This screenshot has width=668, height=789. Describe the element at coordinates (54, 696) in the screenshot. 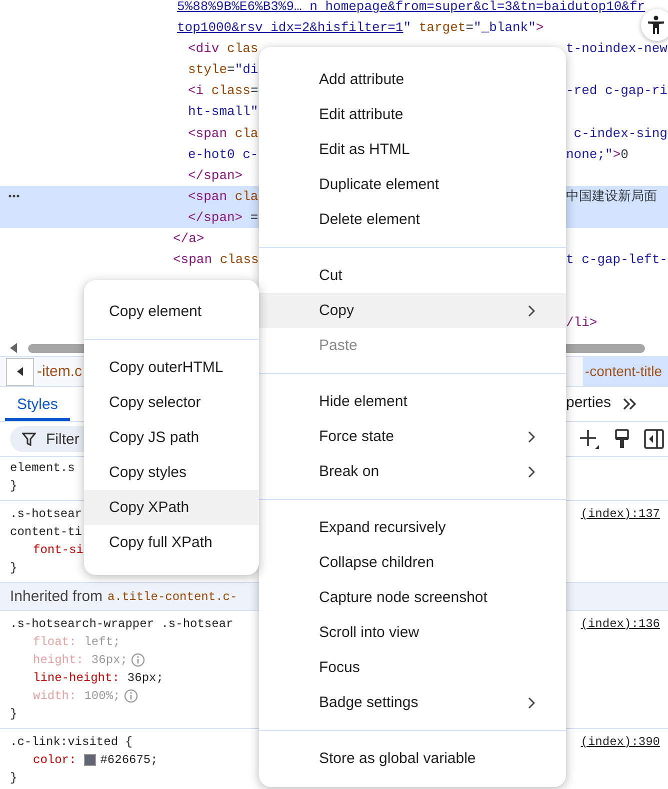

I see `css-property: width:` at that location.